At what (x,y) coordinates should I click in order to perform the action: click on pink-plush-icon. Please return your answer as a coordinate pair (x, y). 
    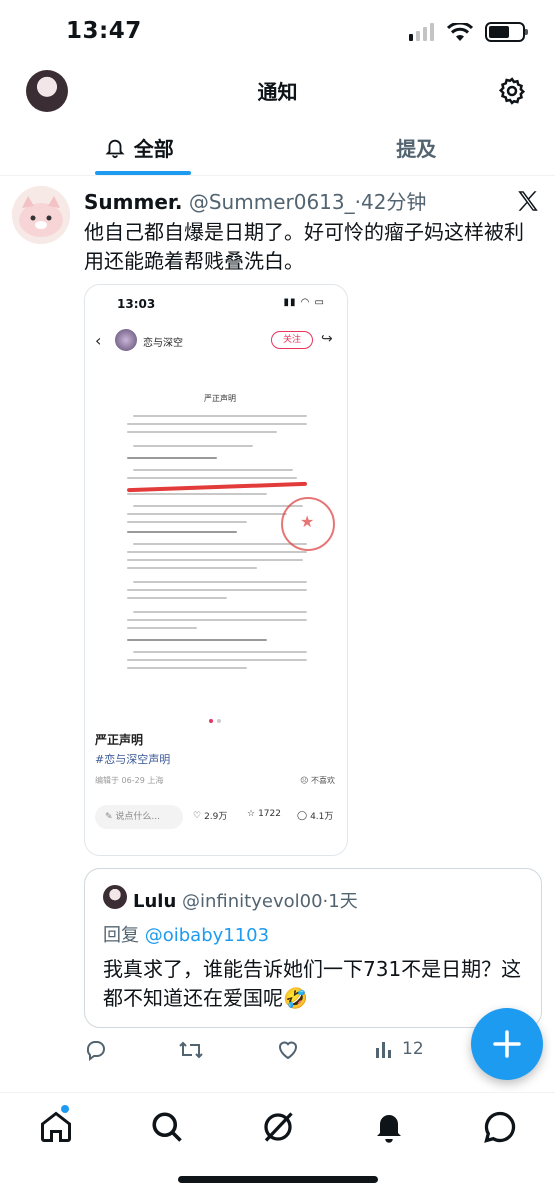
    Looking at the image, I should click on (41, 215).